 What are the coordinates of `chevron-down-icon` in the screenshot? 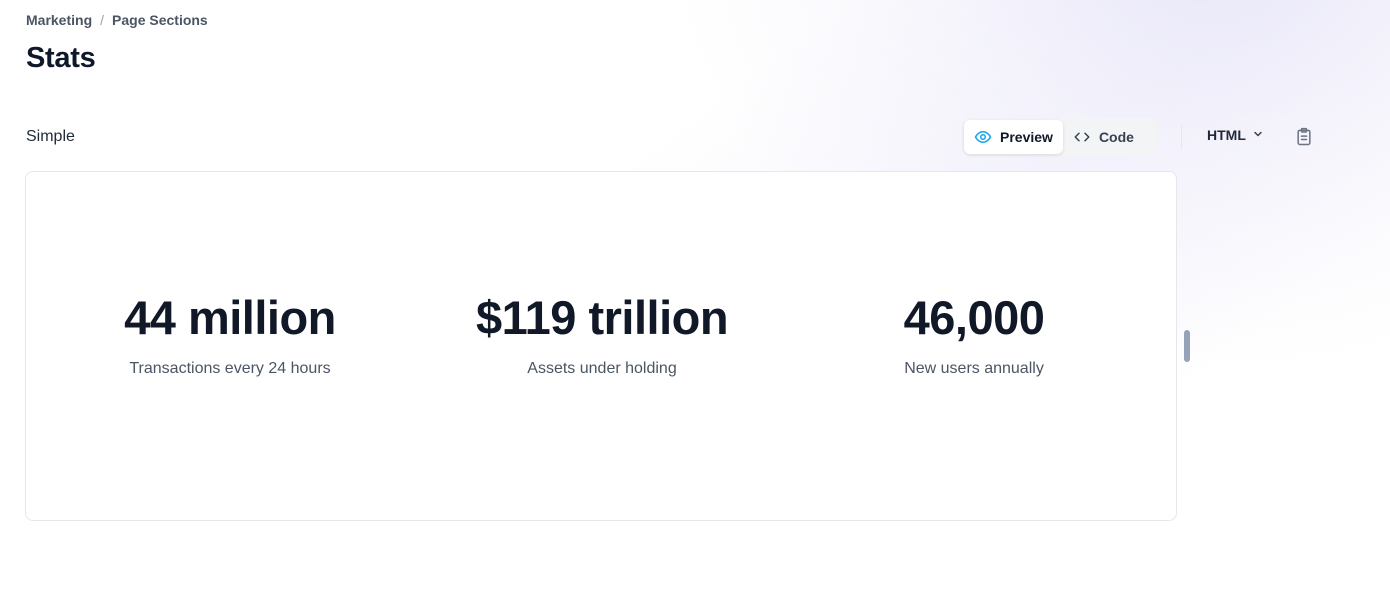 It's located at (1258, 135).